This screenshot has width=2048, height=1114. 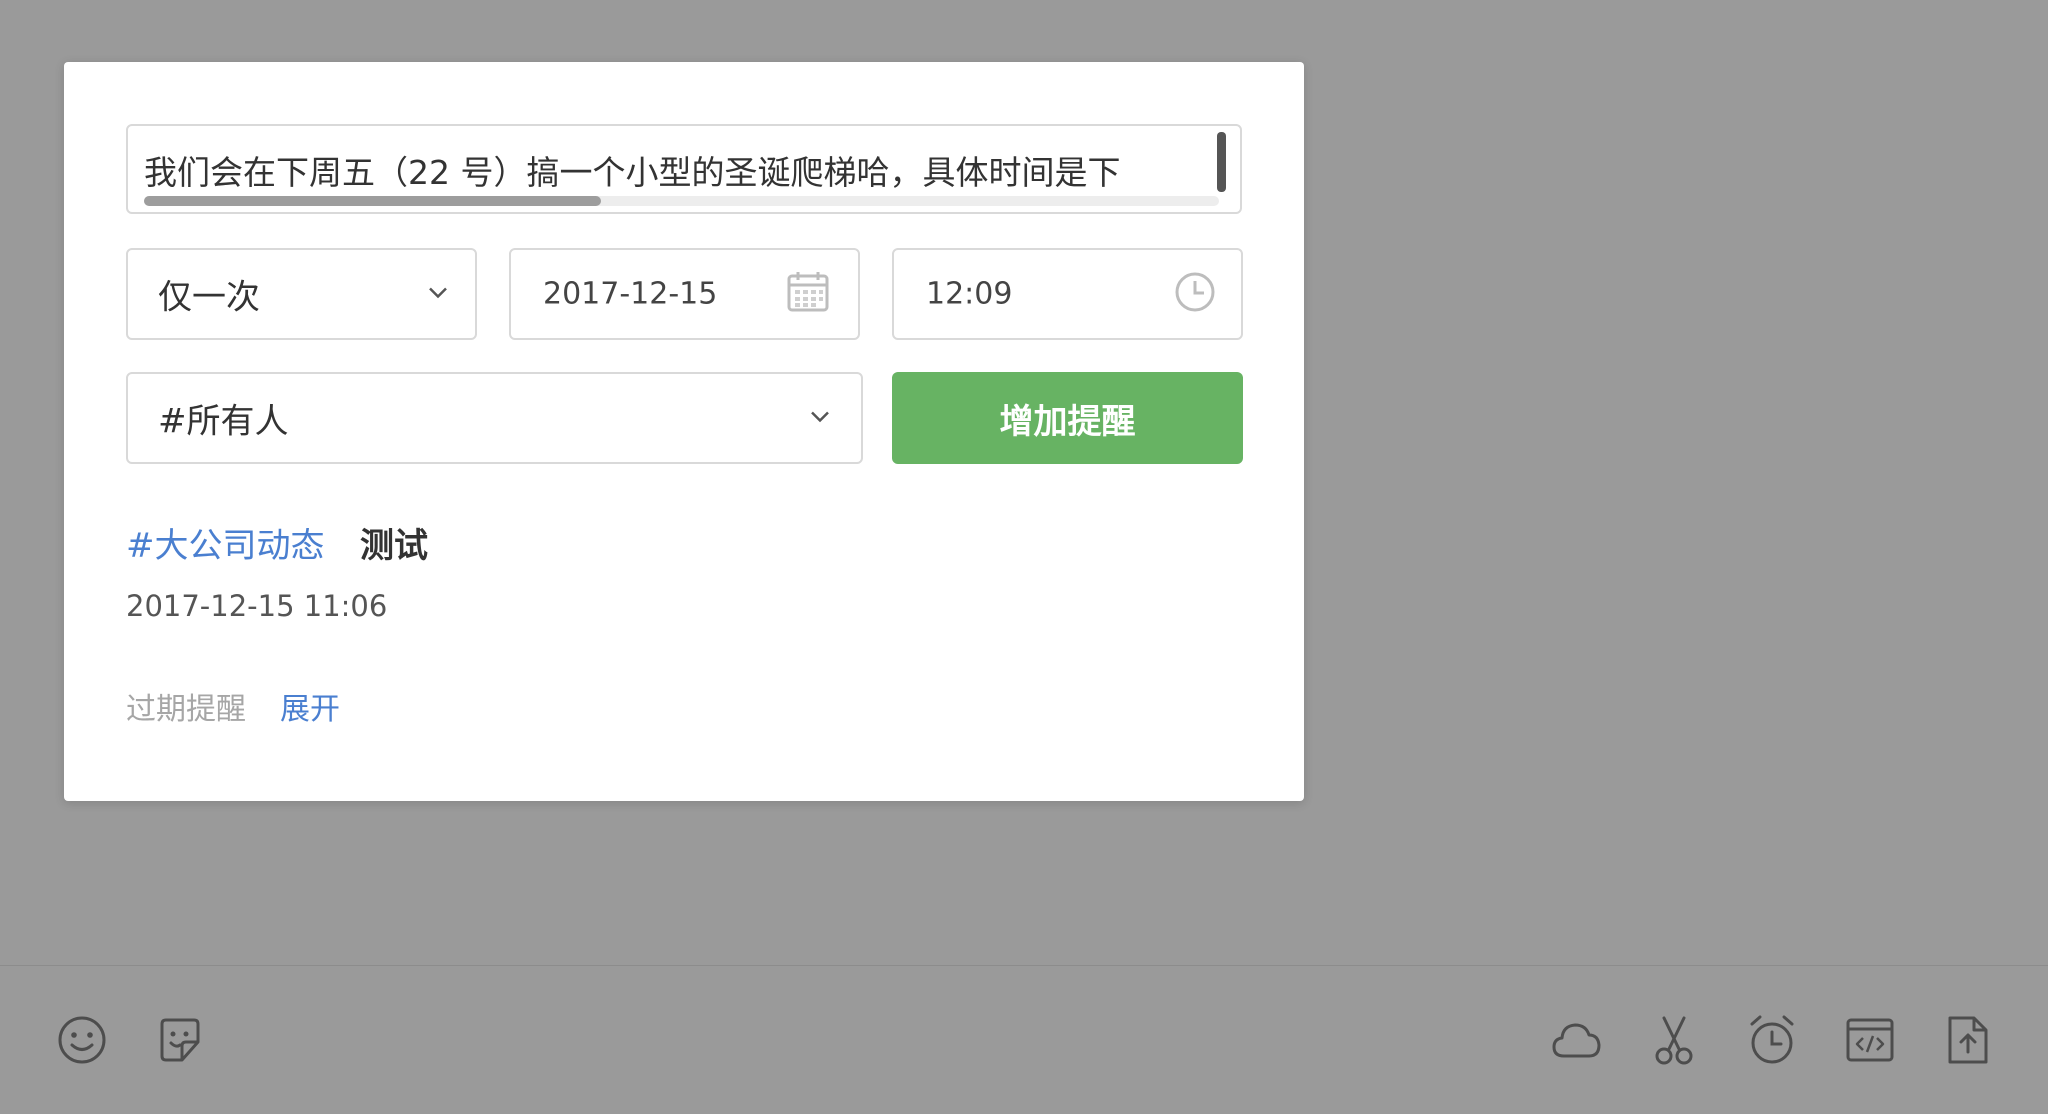 What do you see at coordinates (257, 606) in the screenshot?
I see `reminder-time: 2017-12-15 11:06` at bounding box center [257, 606].